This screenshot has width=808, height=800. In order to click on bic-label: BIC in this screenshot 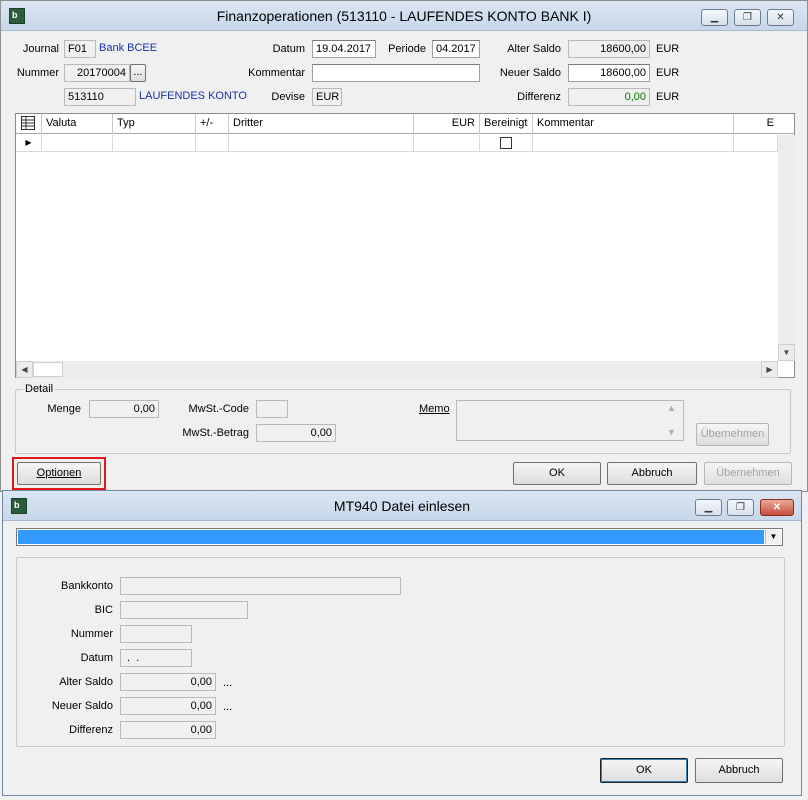, I will do `click(103, 610)`.